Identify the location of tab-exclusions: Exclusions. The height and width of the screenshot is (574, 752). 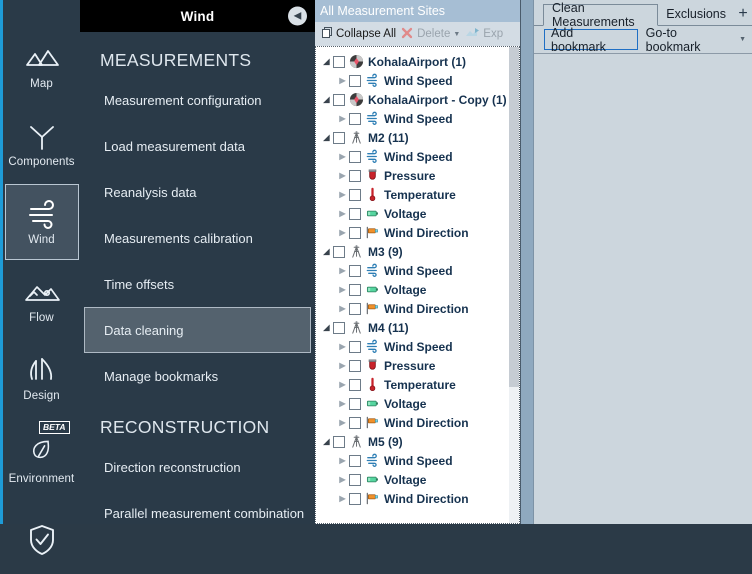
(696, 14).